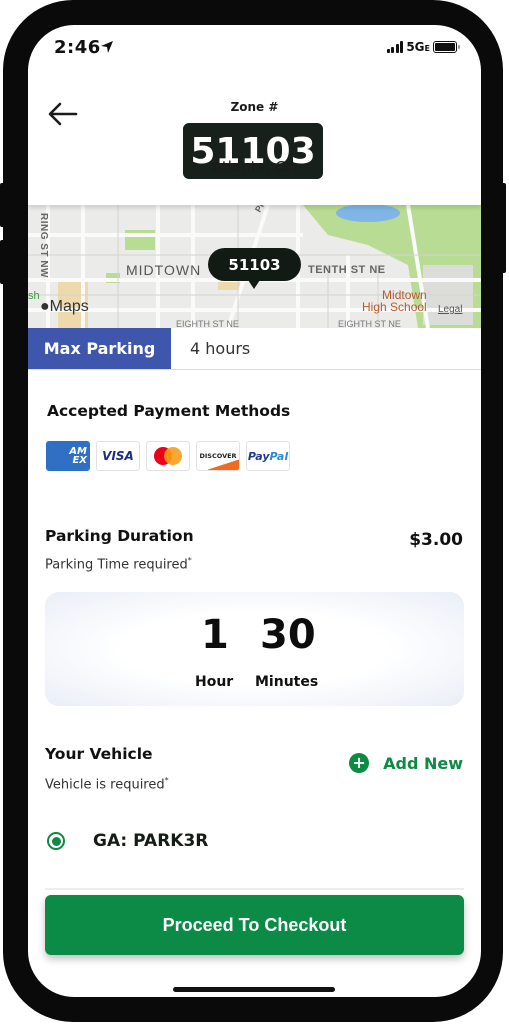 The height and width of the screenshot is (1024, 509). I want to click on apple-logo-icon: ●, so click(45, 306).